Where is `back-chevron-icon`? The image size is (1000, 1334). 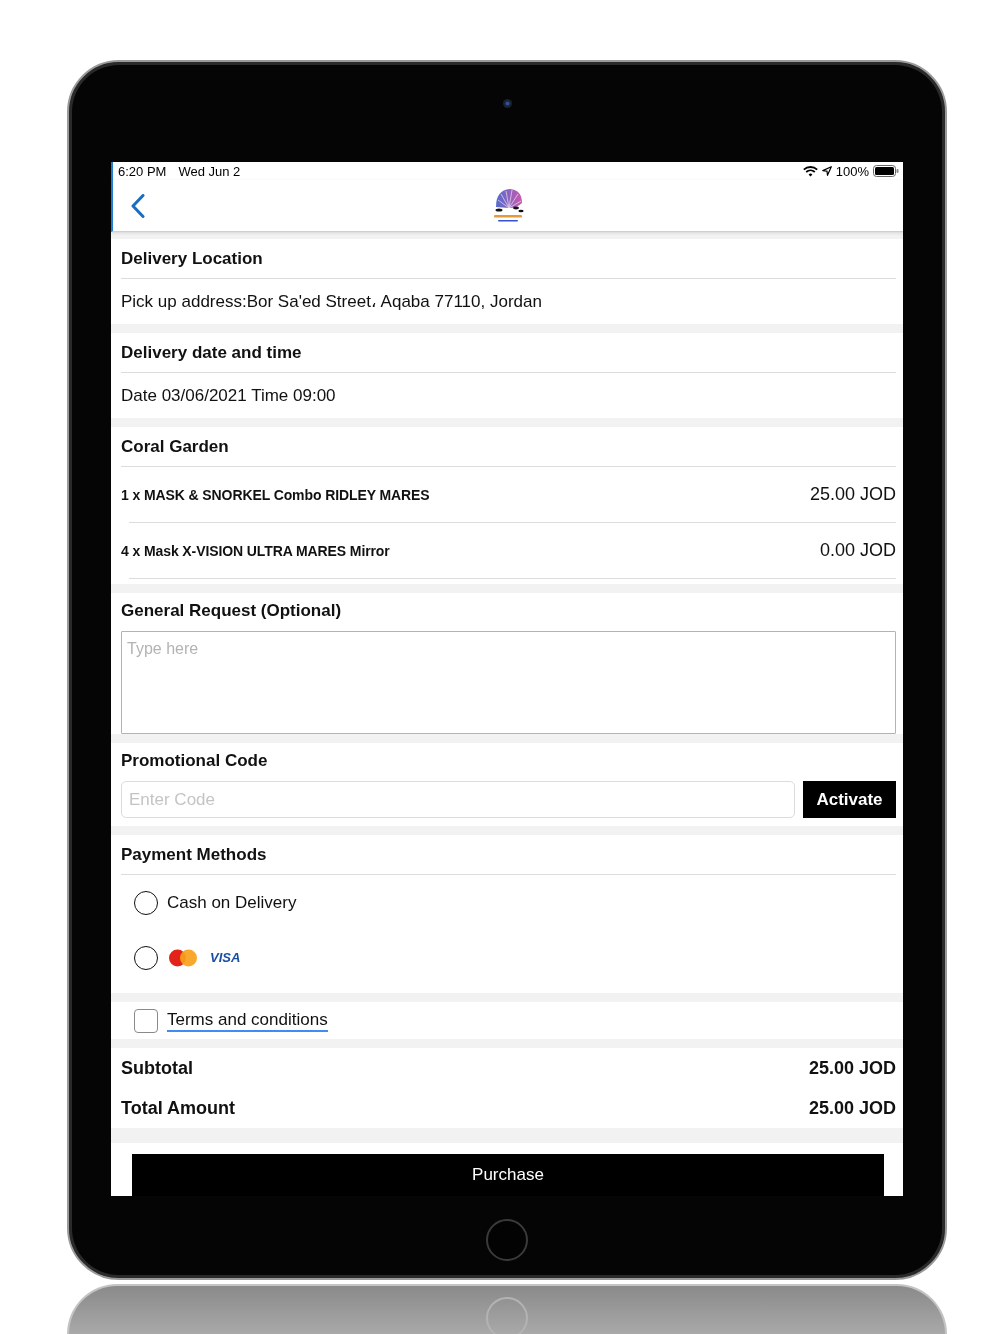 back-chevron-icon is located at coordinates (138, 205).